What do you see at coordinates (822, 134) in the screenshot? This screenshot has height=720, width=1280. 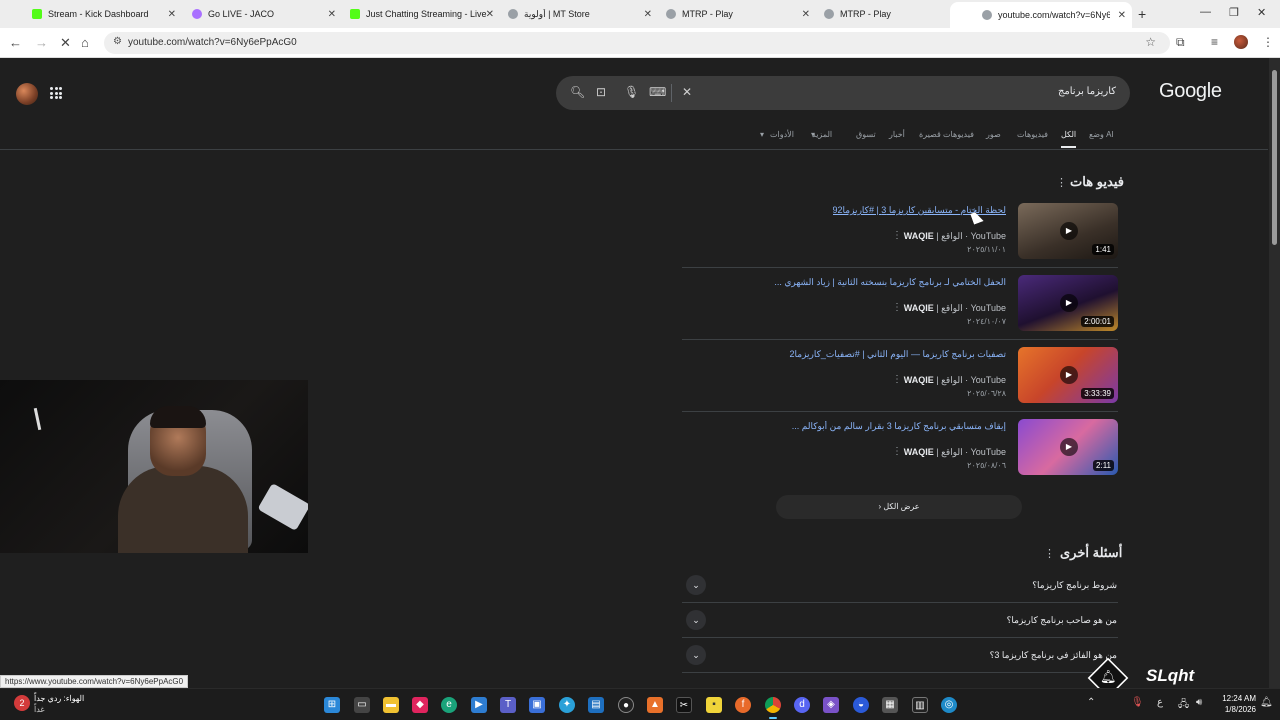 I see `tab-more: المزيد` at bounding box center [822, 134].